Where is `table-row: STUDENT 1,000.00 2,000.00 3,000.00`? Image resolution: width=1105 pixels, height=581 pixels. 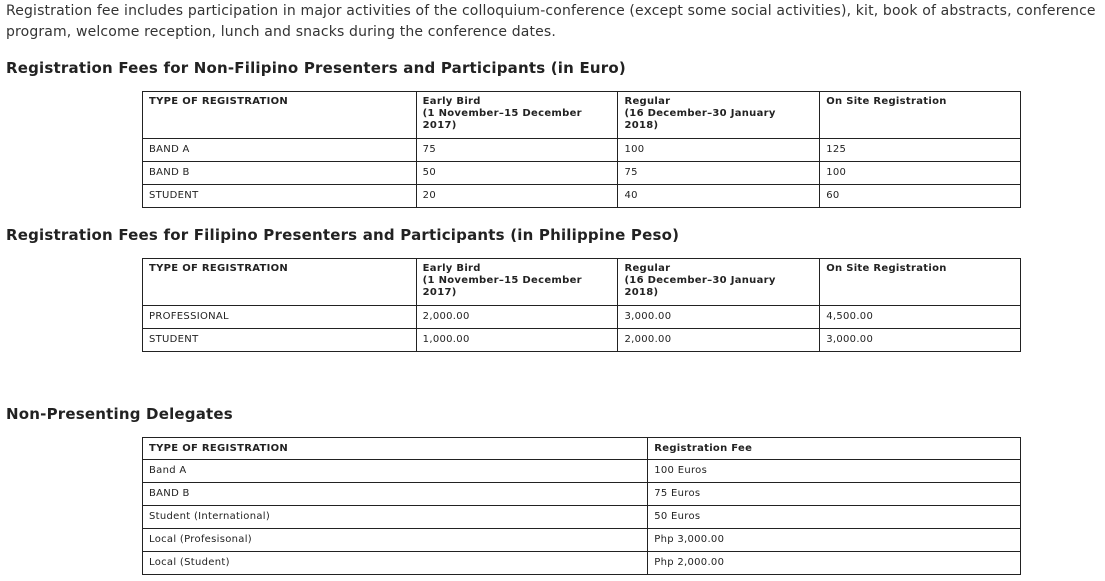
table-row: STUDENT 1,000.00 2,000.00 3,000.00 is located at coordinates (581, 340).